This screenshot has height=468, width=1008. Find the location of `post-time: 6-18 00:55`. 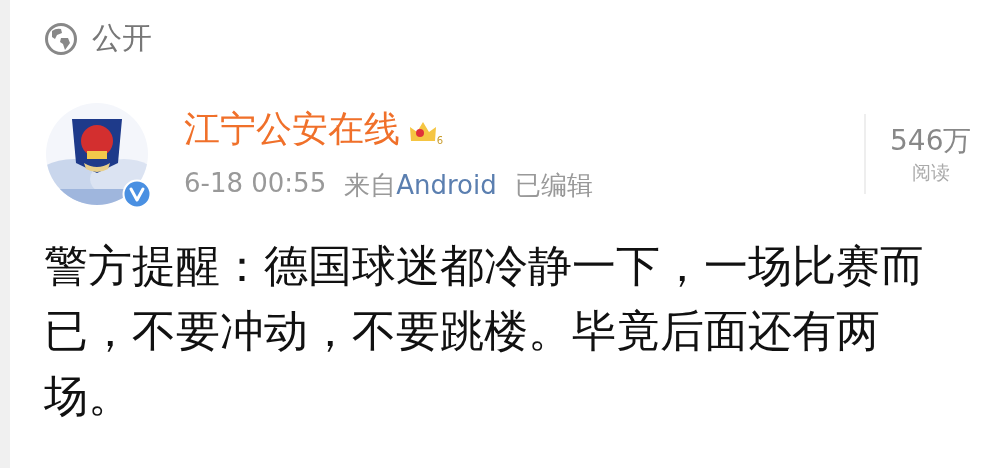

post-time: 6-18 00:55 is located at coordinates (255, 184).